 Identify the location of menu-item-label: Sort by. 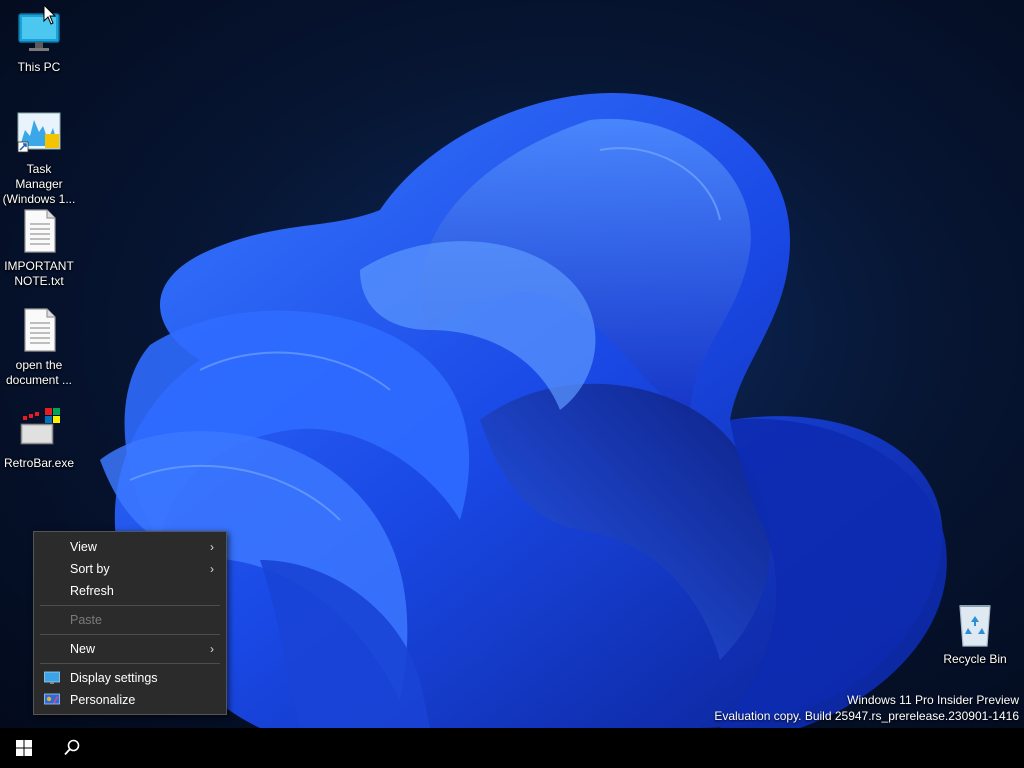
(90, 569).